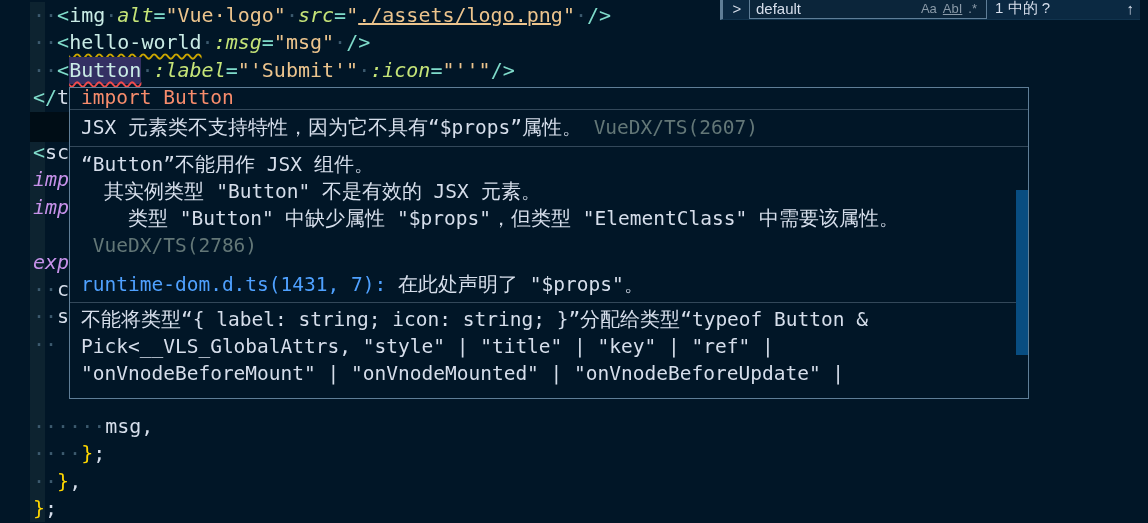 Image resolution: width=1148 pixels, height=523 pixels. What do you see at coordinates (304, 43) in the screenshot?
I see `code-token: "msg"` at bounding box center [304, 43].